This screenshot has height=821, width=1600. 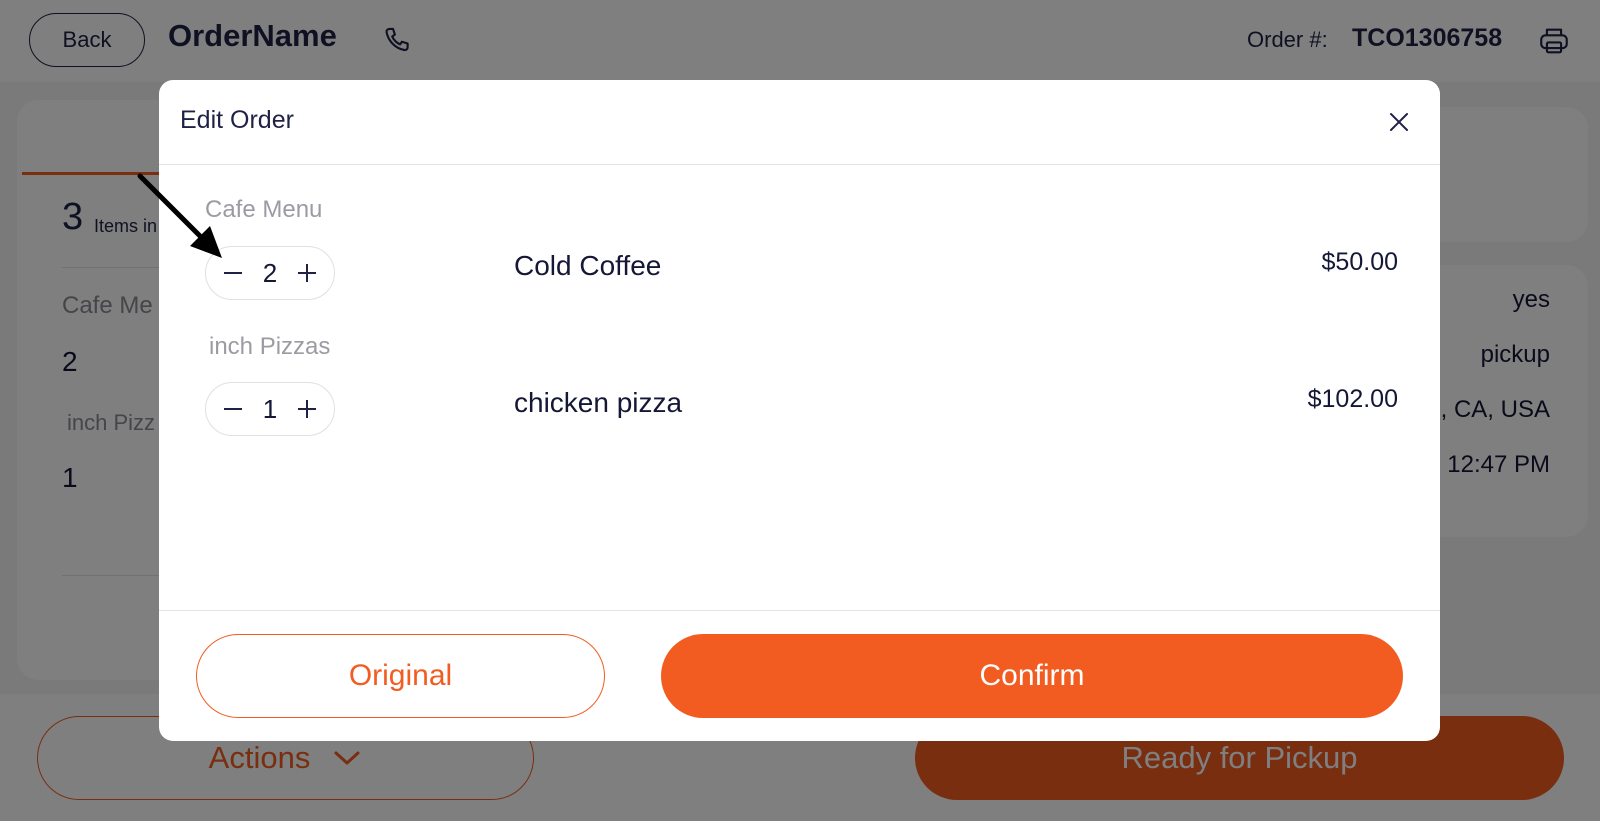 I want to click on original-button: Original, so click(x=400, y=676).